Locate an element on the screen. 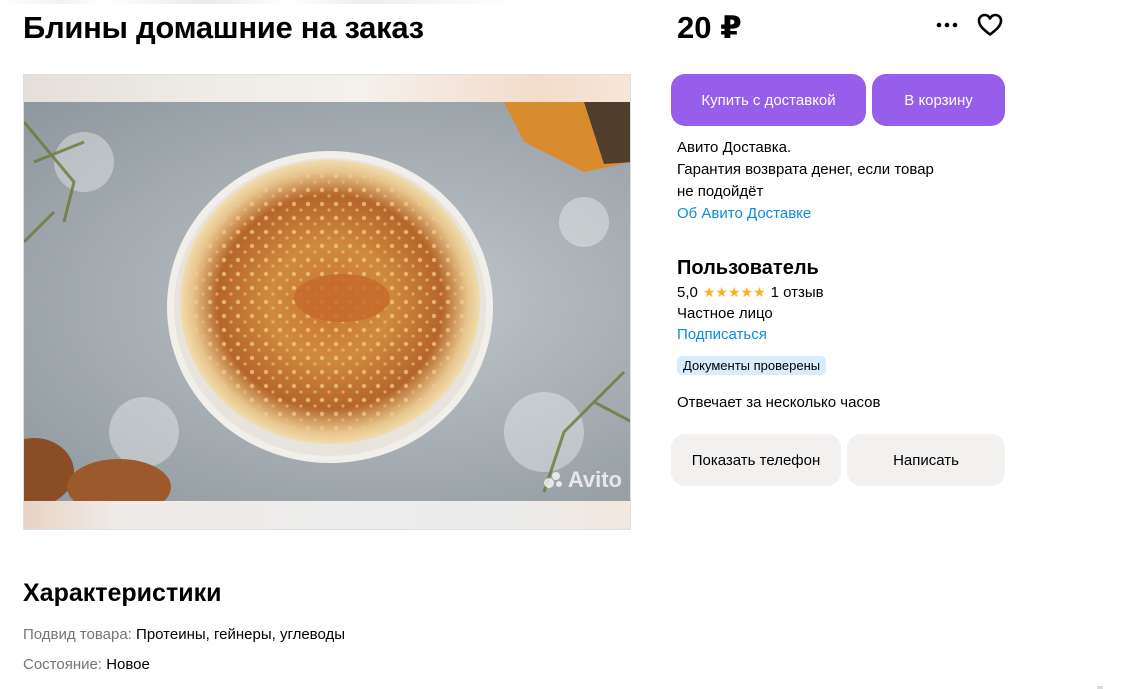  documents-verified-badge: Документы проверены is located at coordinates (752, 365).